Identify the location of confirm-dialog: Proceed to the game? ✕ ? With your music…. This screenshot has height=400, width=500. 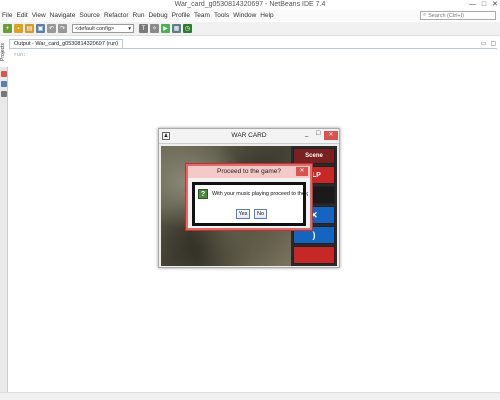
(249, 197).